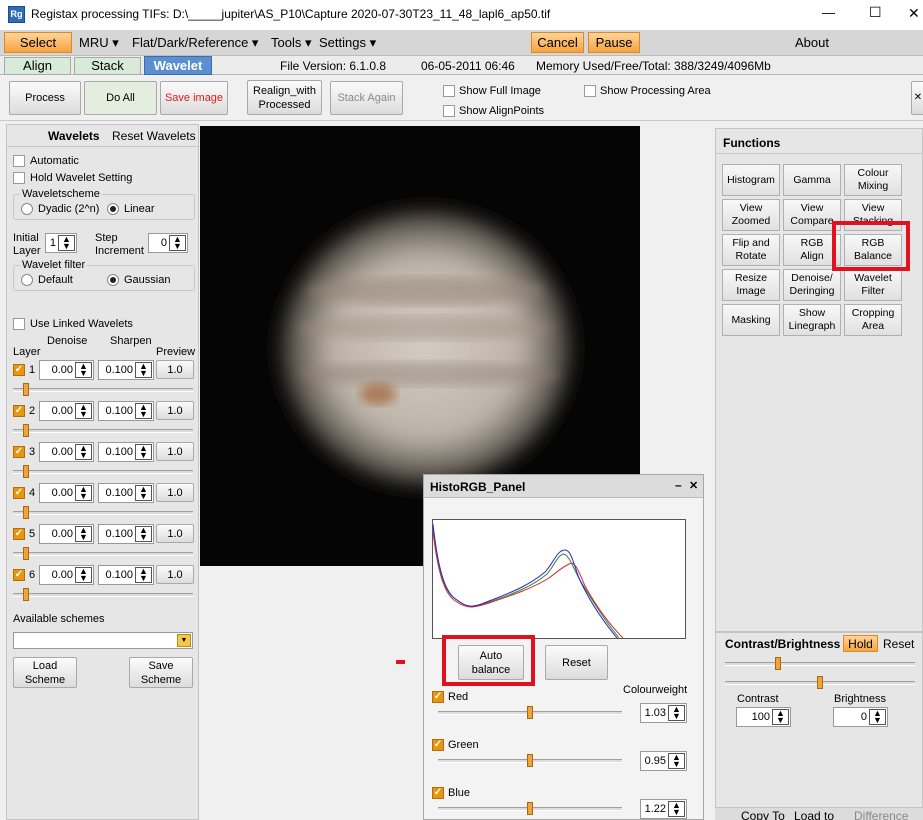  What do you see at coordinates (693, 485) in the screenshot?
I see `historgb-close-button: ✕` at bounding box center [693, 485].